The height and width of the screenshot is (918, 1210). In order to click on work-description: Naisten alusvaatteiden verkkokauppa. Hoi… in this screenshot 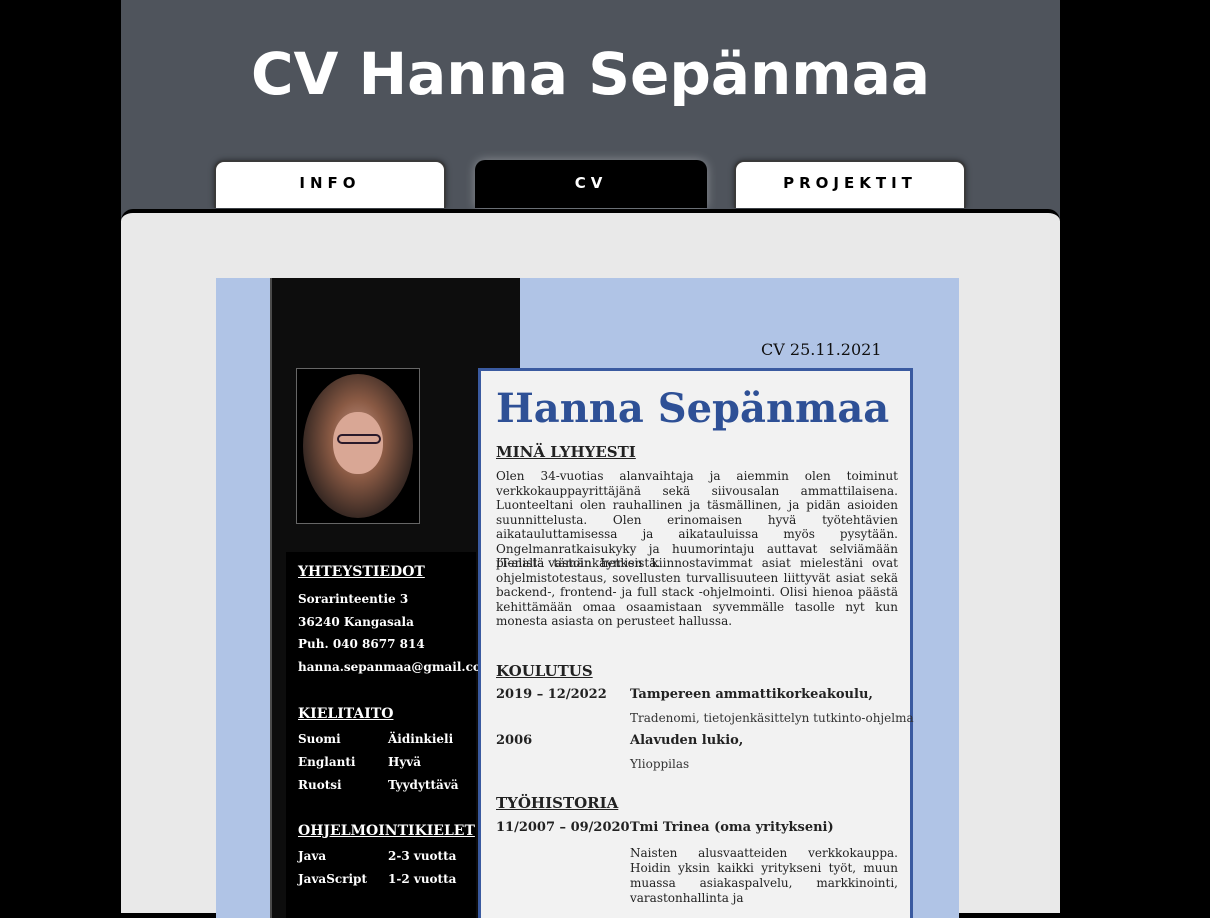, I will do `click(764, 875)`.